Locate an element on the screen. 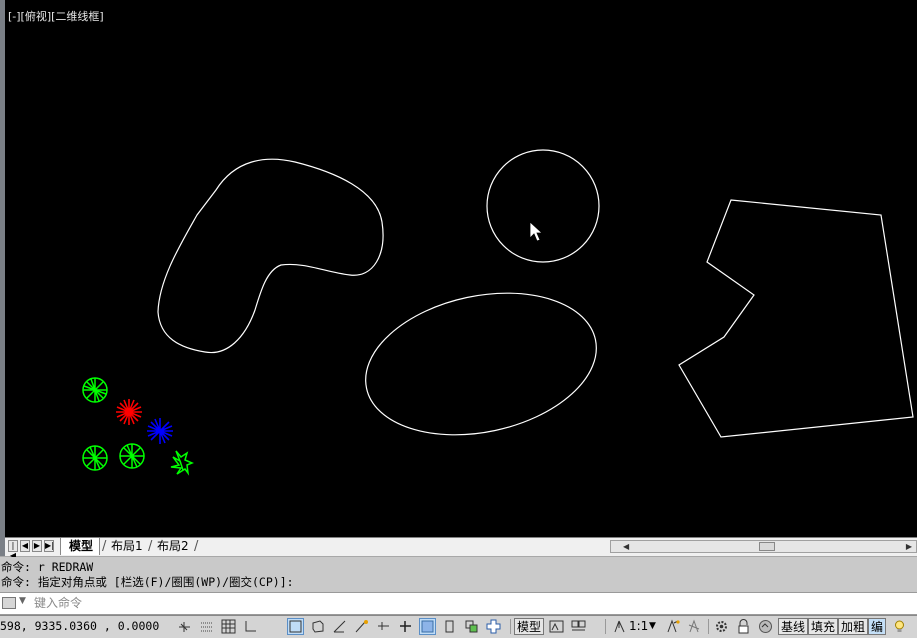 The height and width of the screenshot is (638, 917). coordinate-readout: 598, 9335.0360 , 0.0000 is located at coordinates (79, 626).